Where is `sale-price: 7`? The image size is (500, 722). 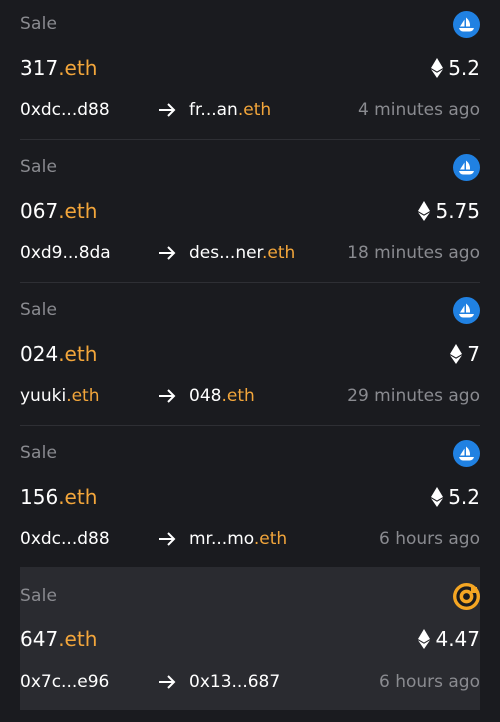 sale-price: 7 is located at coordinates (465, 354).